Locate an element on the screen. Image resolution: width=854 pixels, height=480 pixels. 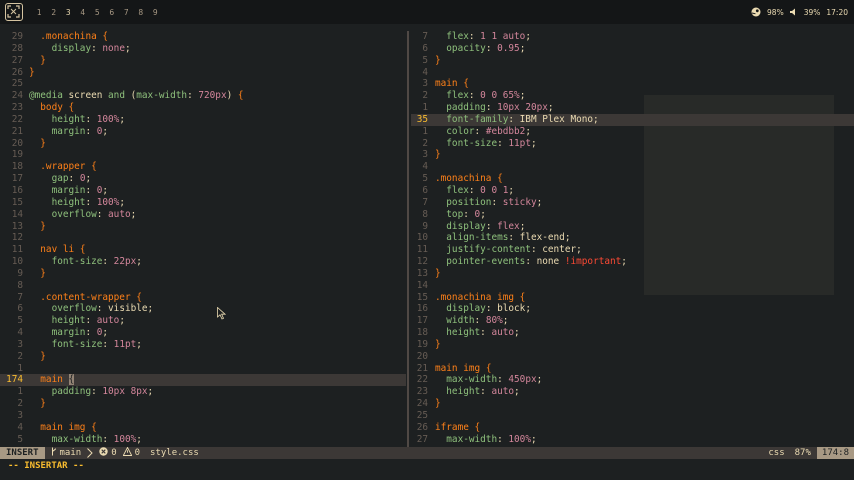
code-line: 22 height: 100%; is located at coordinates (203, 120).